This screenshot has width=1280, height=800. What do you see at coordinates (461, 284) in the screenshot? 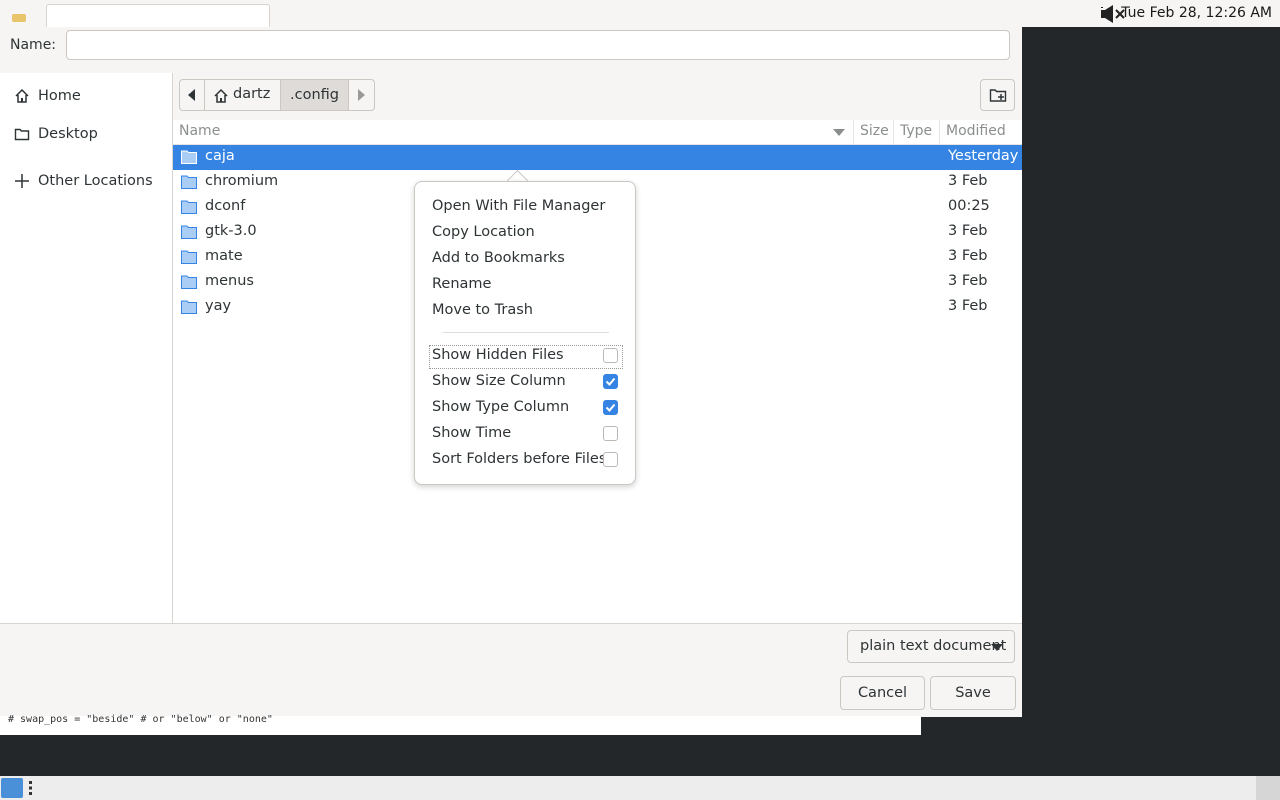
I see `menu-item-rename: Rename` at bounding box center [461, 284].